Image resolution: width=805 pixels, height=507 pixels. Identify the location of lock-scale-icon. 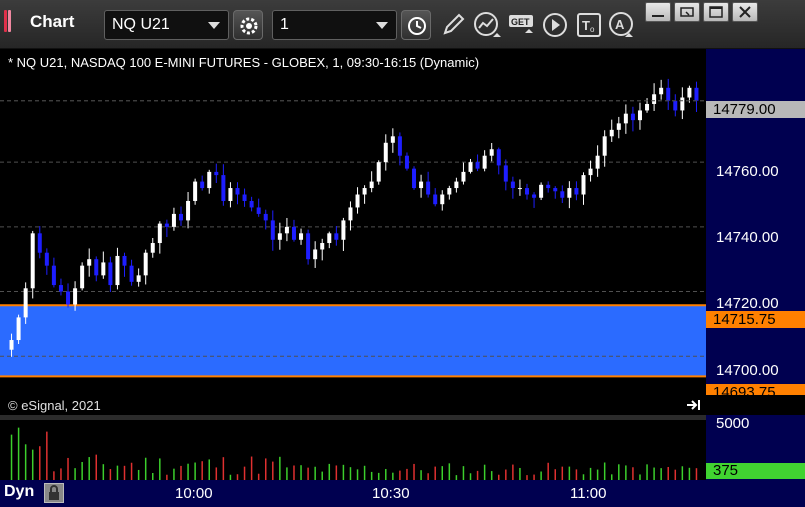
(54, 493).